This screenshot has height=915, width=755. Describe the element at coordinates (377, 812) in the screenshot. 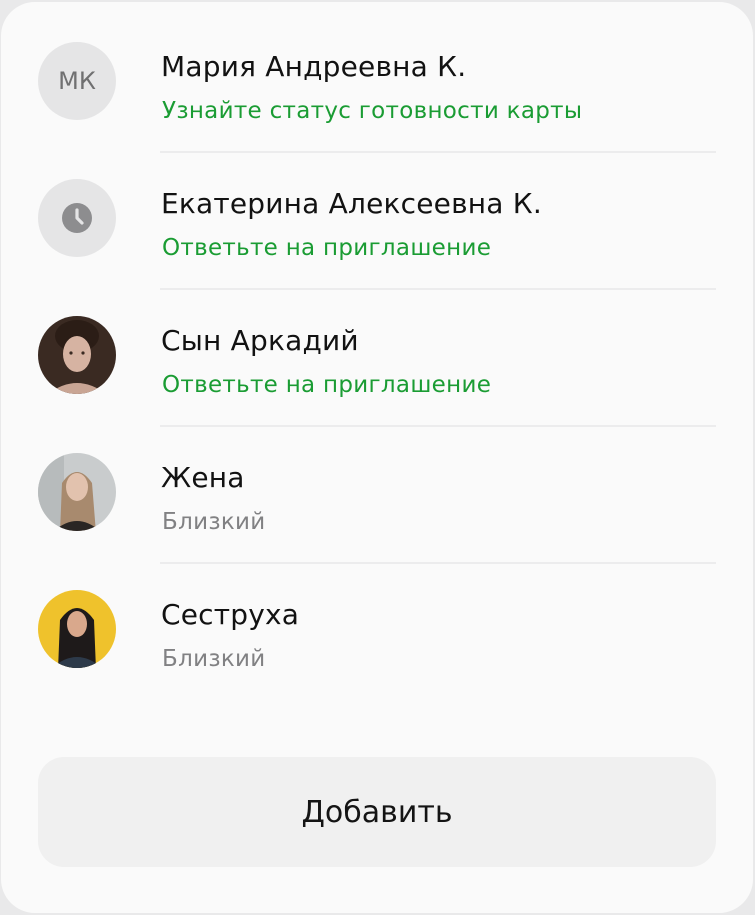

I see `add-button: Добавить` at that location.